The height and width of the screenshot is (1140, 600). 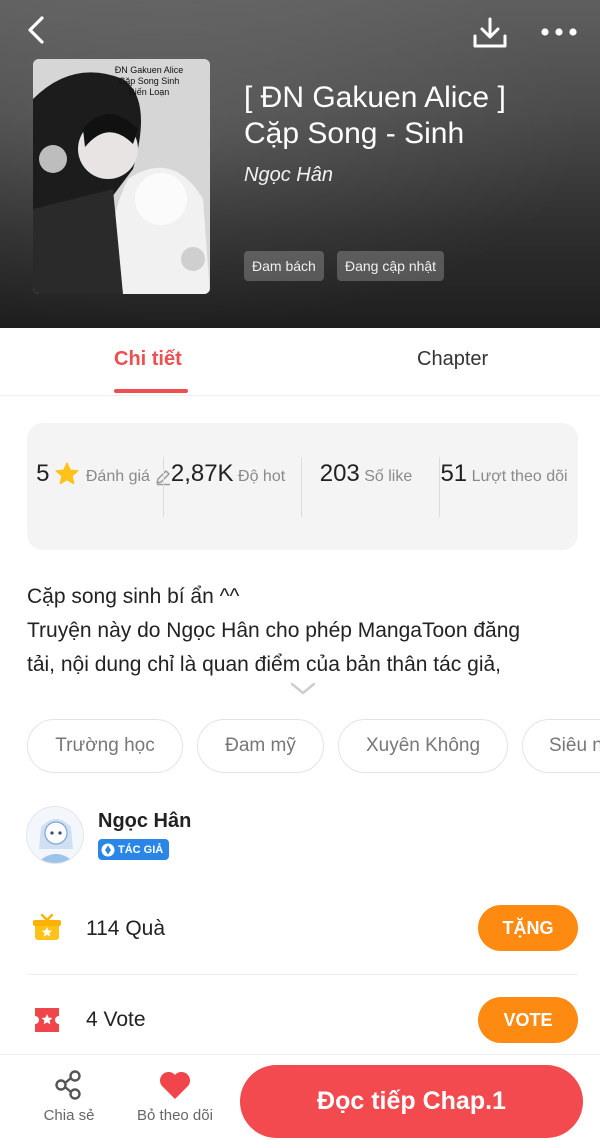 I want to click on give-gift-button: TẶNG, so click(x=528, y=928).